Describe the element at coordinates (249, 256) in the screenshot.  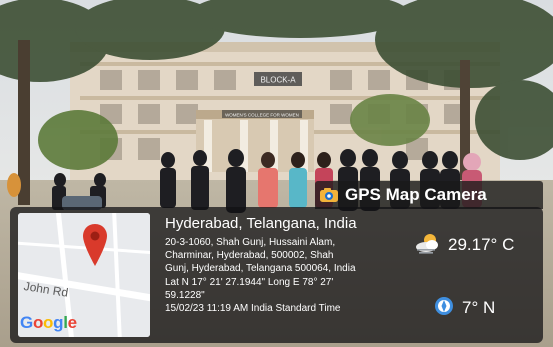
I see `address-line: Charminar, Hyderabad, 500002, Shah` at that location.